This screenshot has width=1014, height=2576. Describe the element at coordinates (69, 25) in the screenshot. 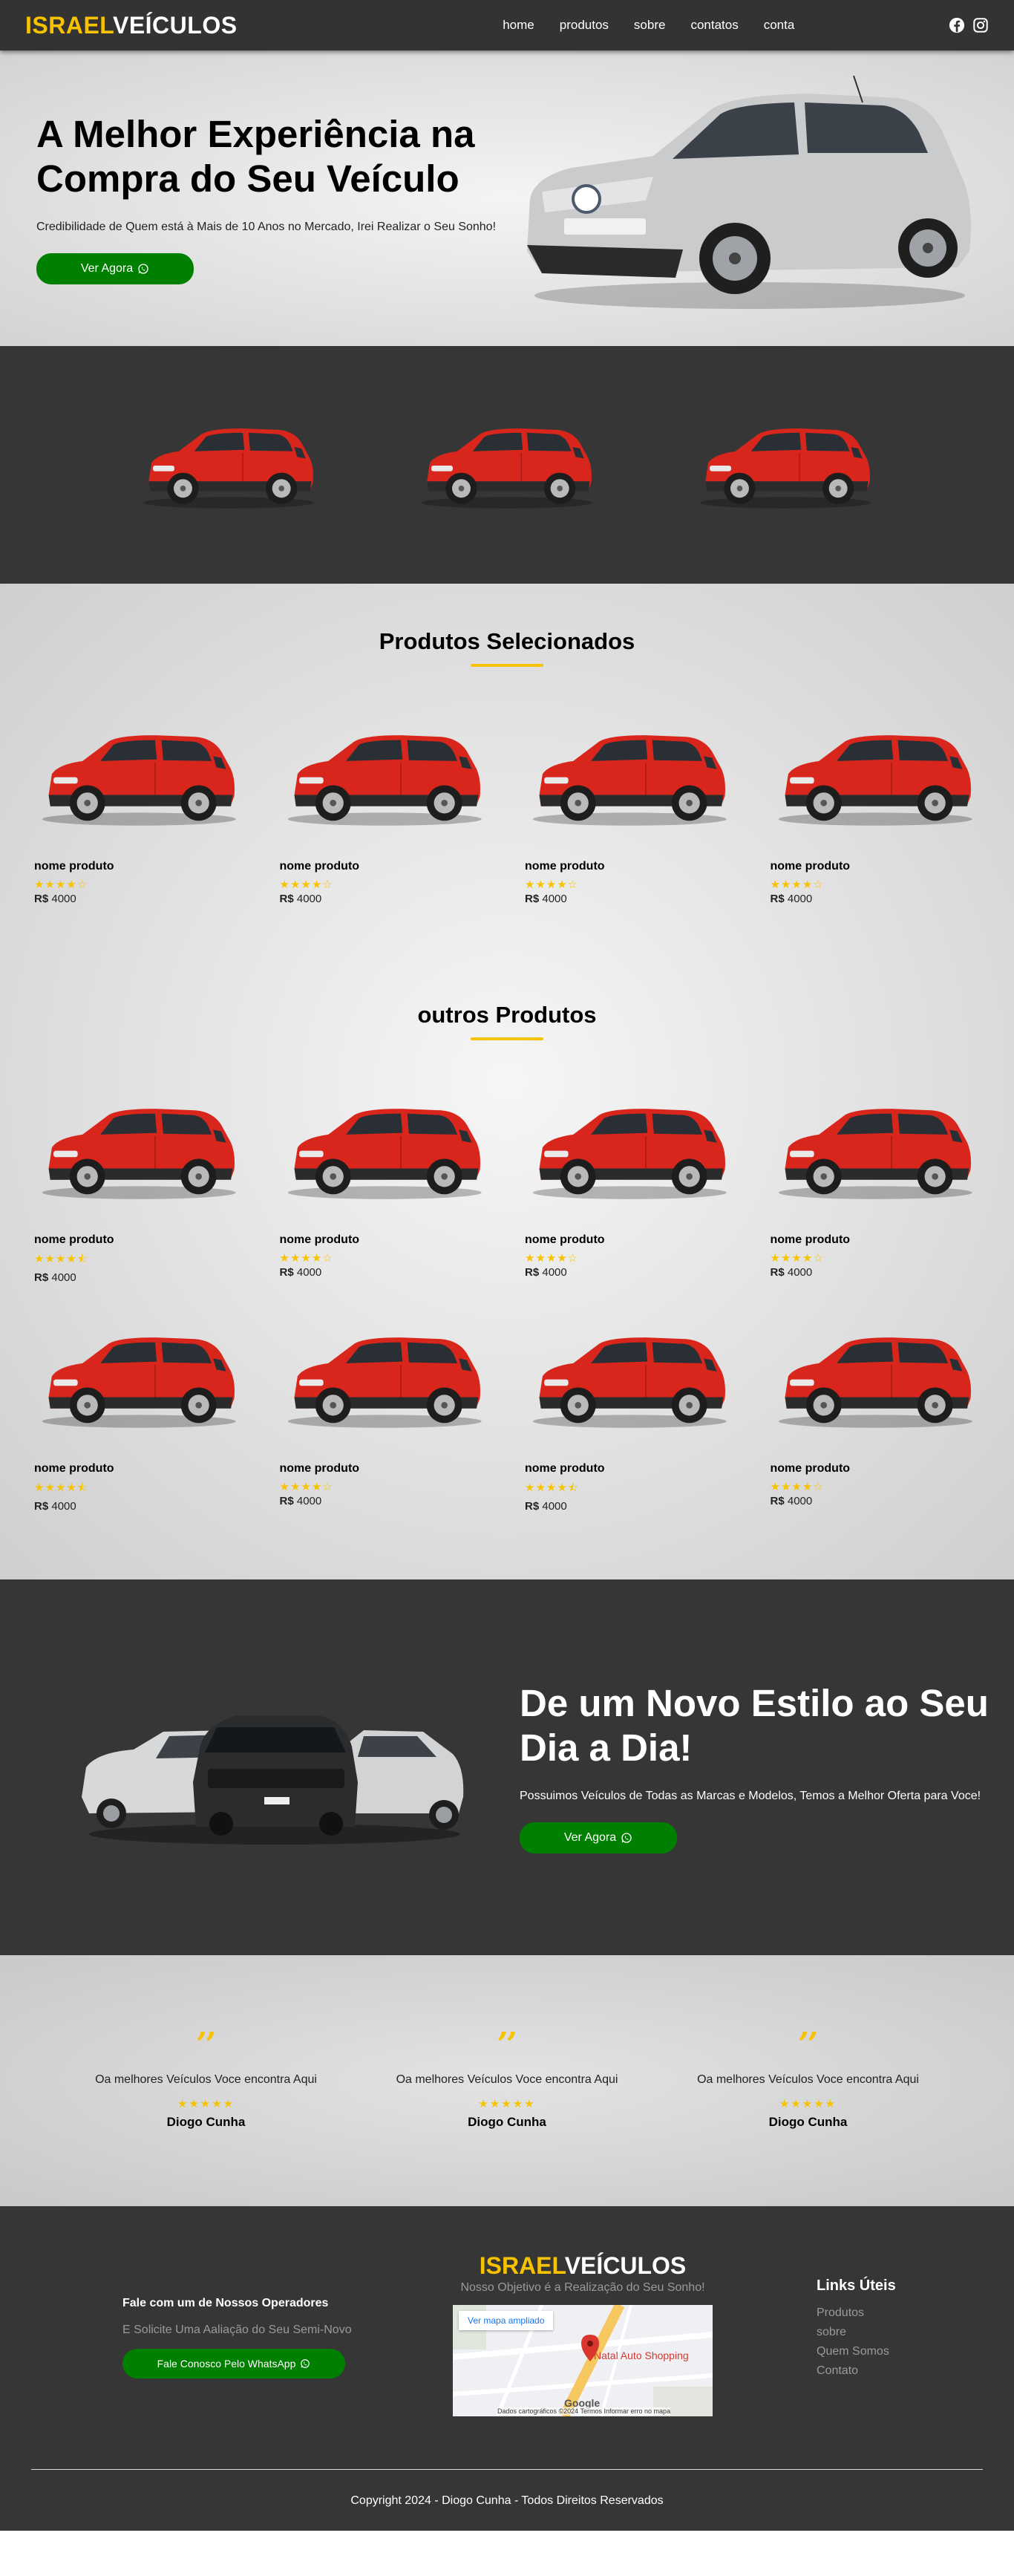

I see `logo-part1: ISRAEL` at that location.